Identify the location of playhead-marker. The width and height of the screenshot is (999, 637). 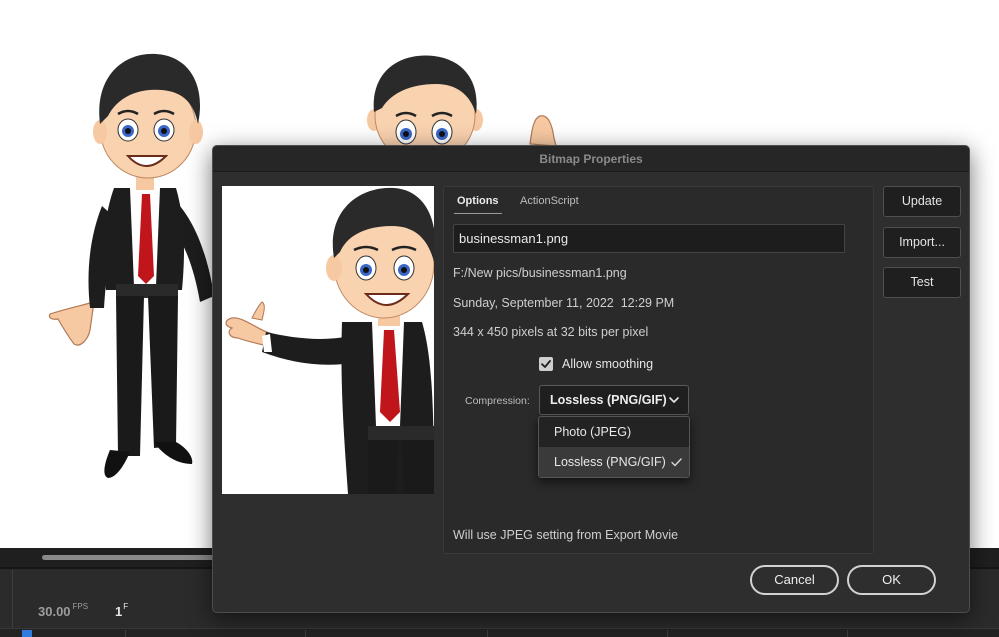
(27, 633).